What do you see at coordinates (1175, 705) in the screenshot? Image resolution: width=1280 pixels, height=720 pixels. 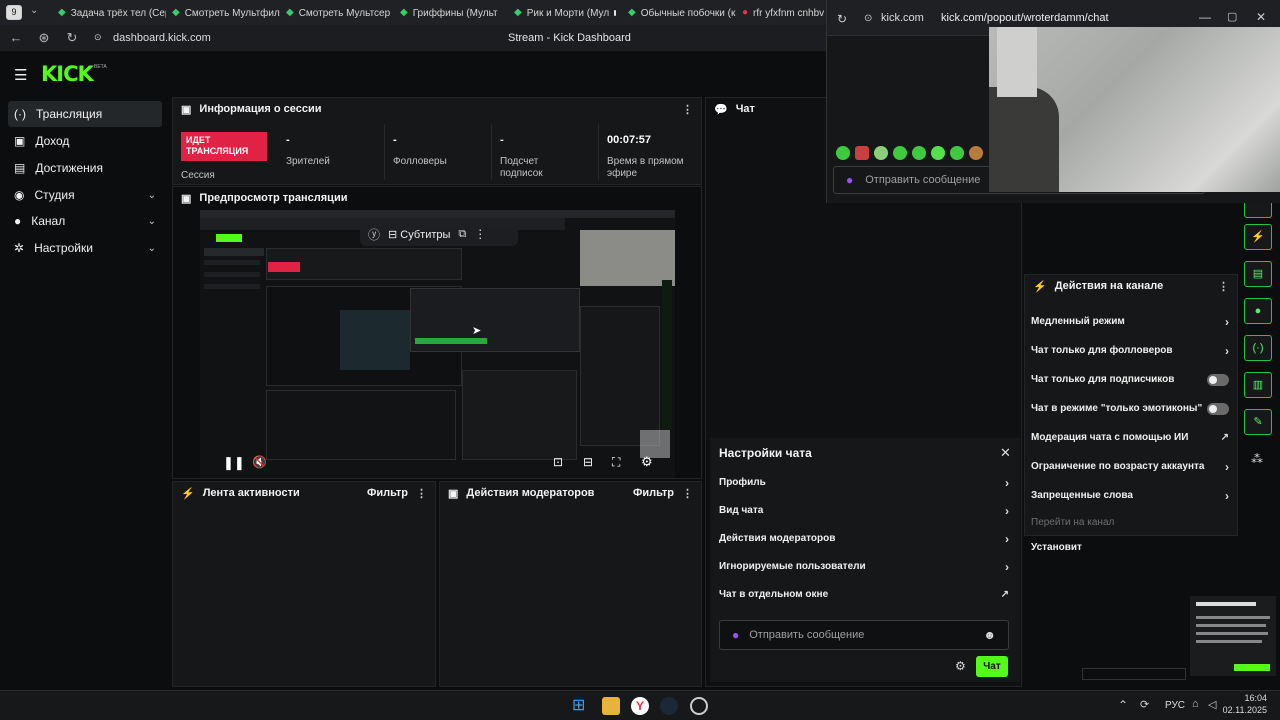 I see `language-indicator: РУС` at bounding box center [1175, 705].